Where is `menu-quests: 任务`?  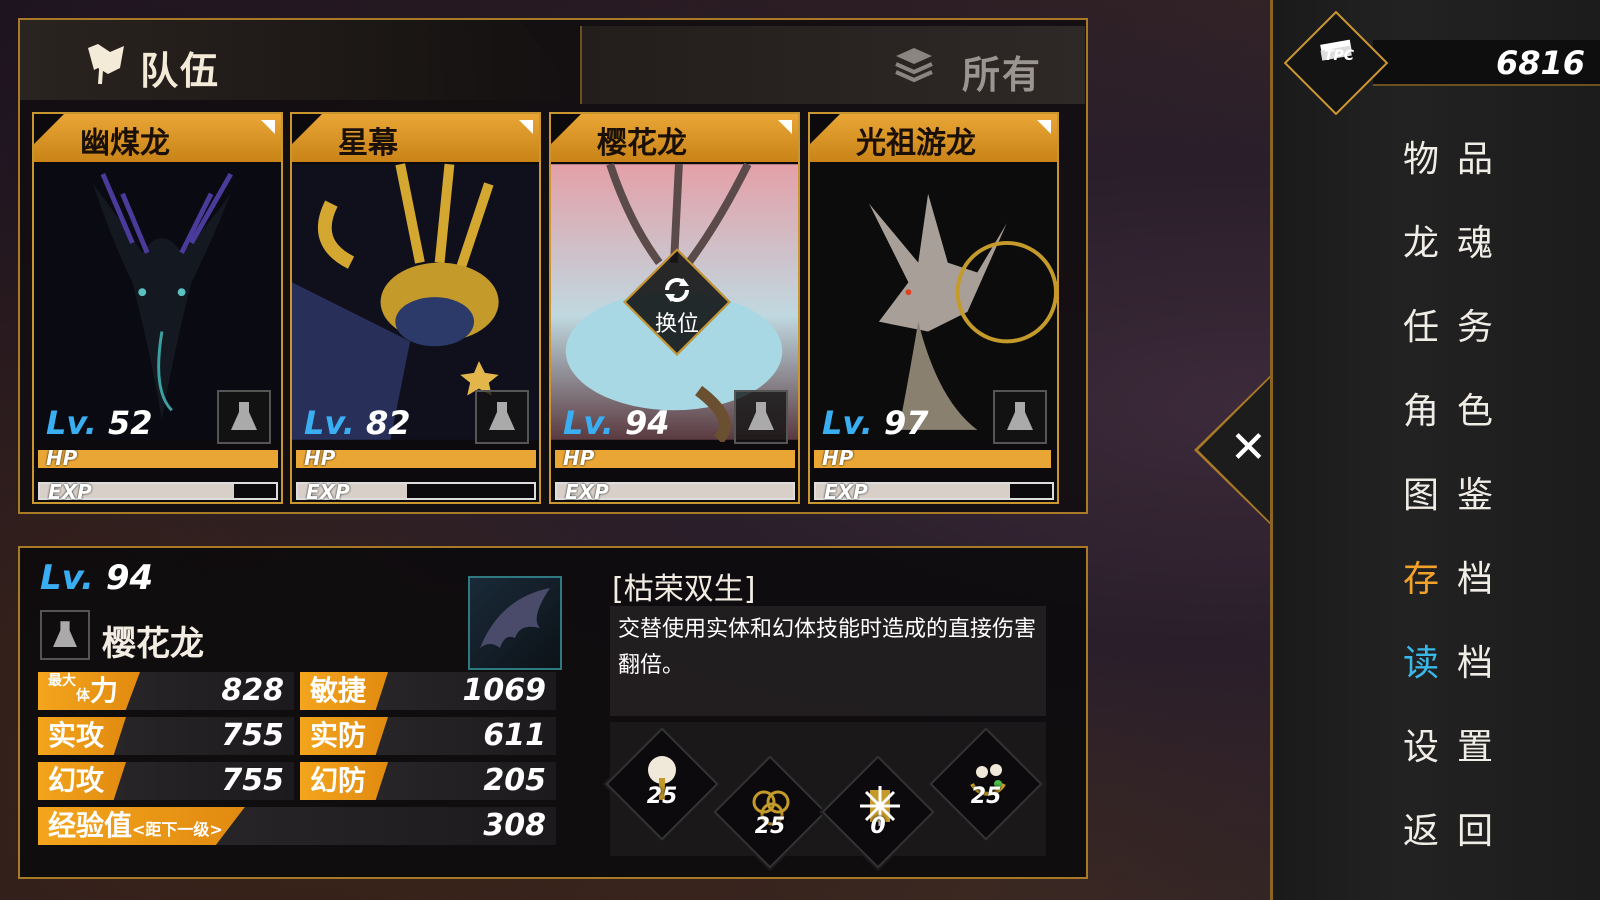
menu-quests: 任务 is located at coordinates (1473, 324).